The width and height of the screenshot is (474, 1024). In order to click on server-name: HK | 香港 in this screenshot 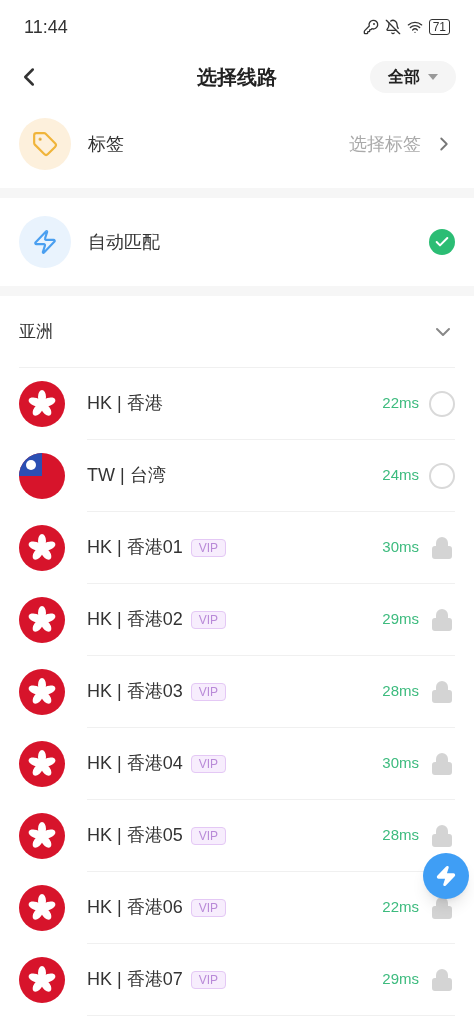, I will do `click(125, 403)`.